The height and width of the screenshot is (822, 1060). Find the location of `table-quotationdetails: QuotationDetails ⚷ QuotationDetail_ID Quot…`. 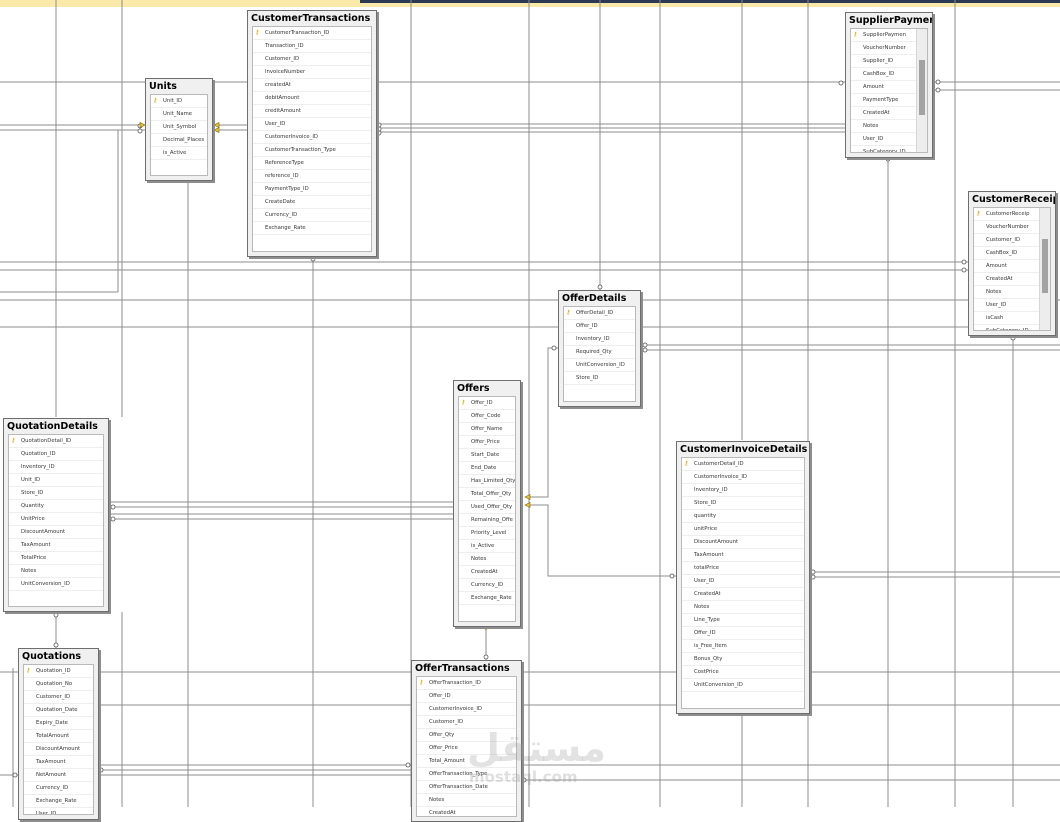

table-quotationdetails: QuotationDetails ⚷ QuotationDetail_ID Quot… is located at coordinates (56, 515).